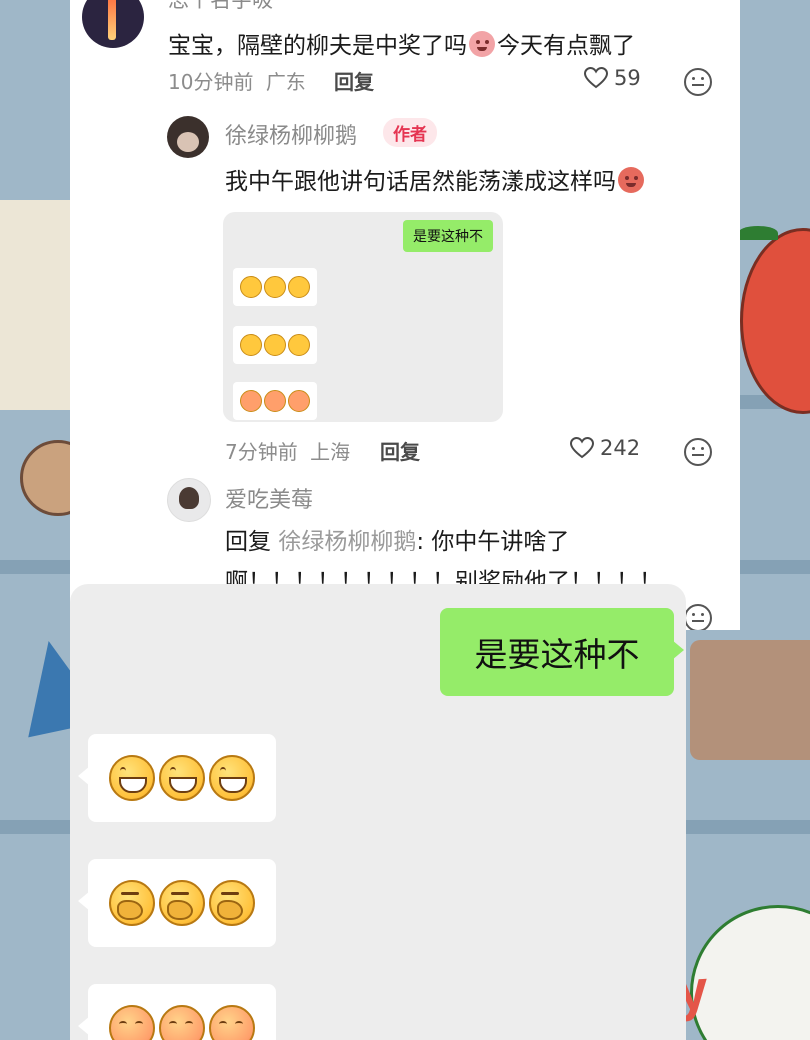 The height and width of the screenshot is (1040, 810). I want to click on emoji-bubble-shy, so click(177, 903).